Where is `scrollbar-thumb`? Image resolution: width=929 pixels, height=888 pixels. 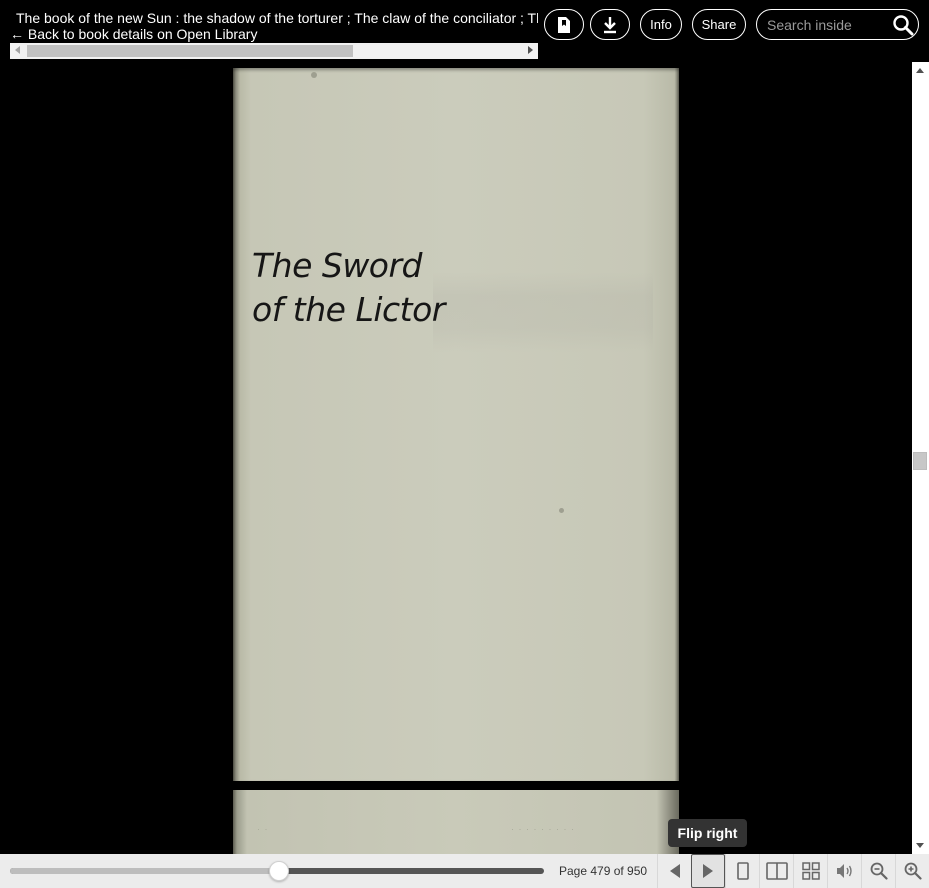 scrollbar-thumb is located at coordinates (190, 51).